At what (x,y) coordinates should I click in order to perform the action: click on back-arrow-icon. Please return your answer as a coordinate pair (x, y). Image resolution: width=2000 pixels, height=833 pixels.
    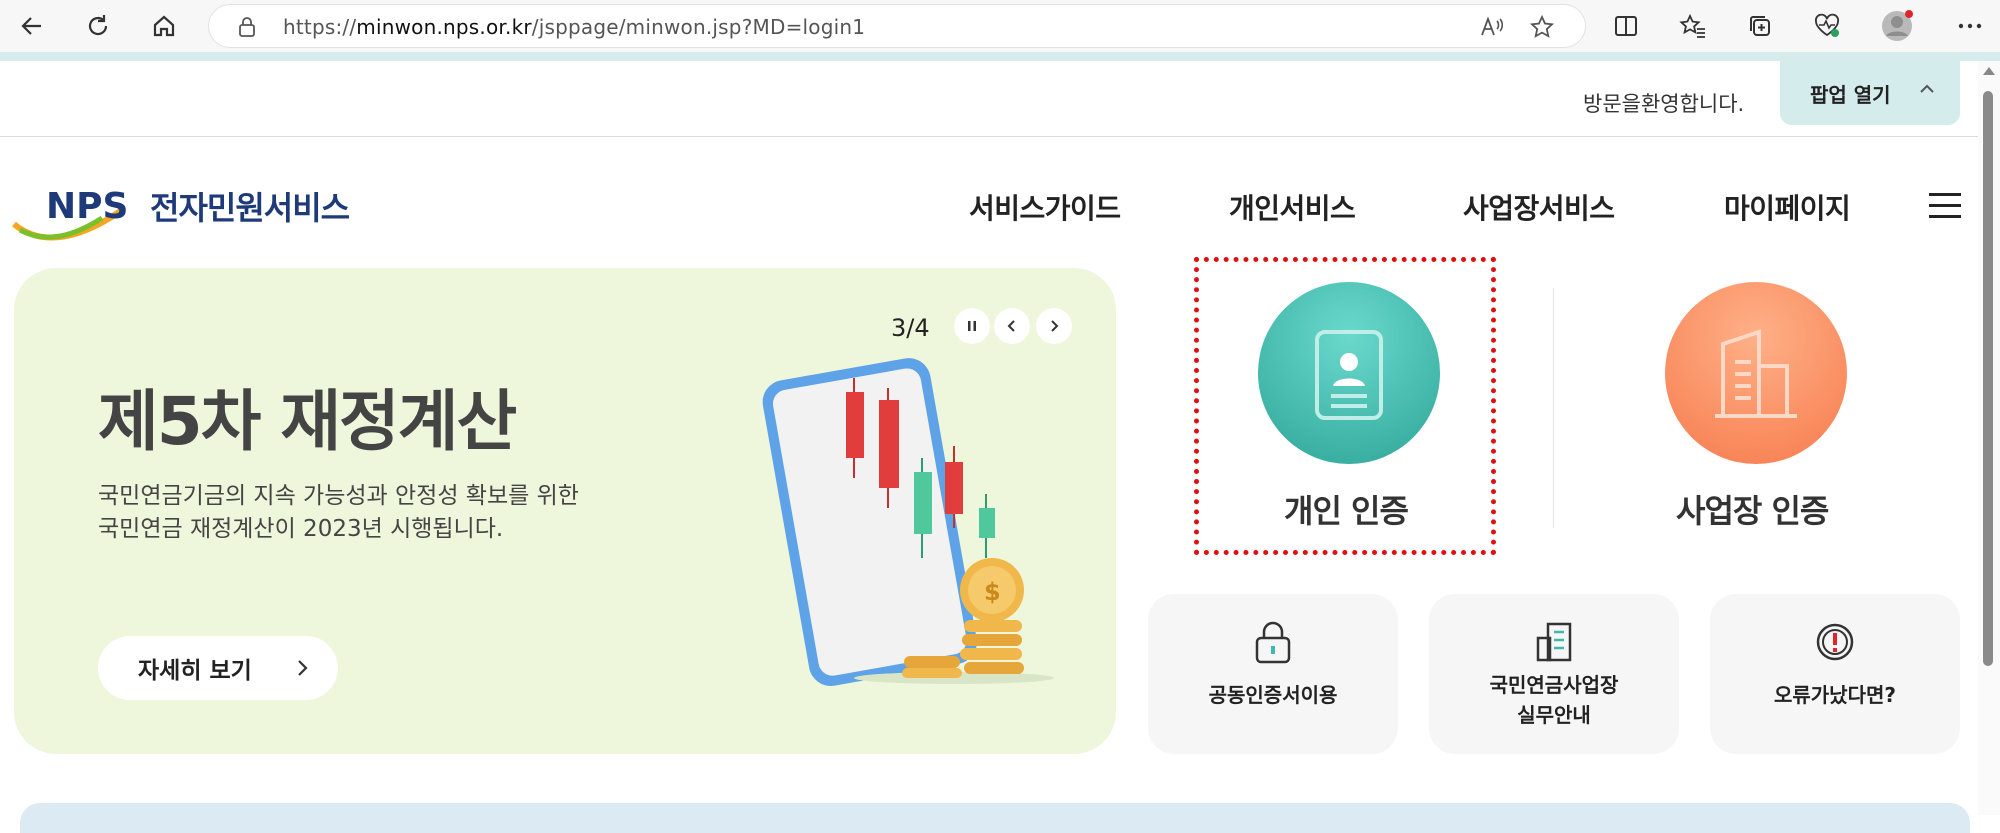
    Looking at the image, I should click on (31, 26).